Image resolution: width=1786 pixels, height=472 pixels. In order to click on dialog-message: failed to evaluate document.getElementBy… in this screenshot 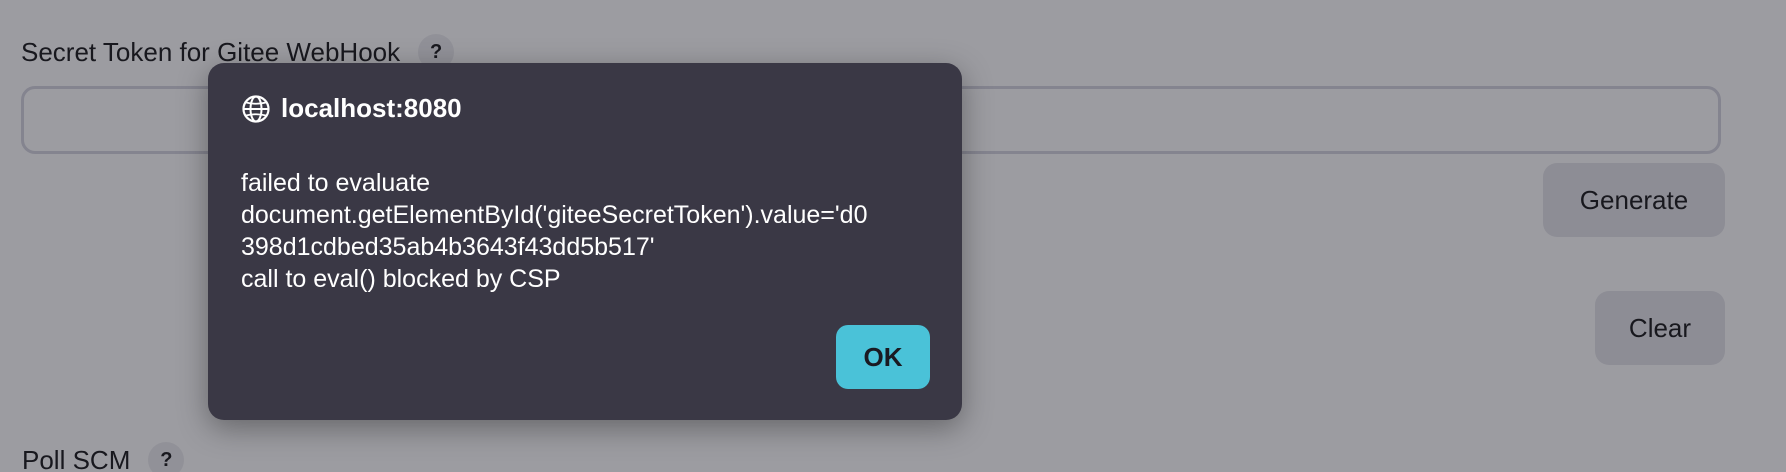, I will do `click(591, 231)`.